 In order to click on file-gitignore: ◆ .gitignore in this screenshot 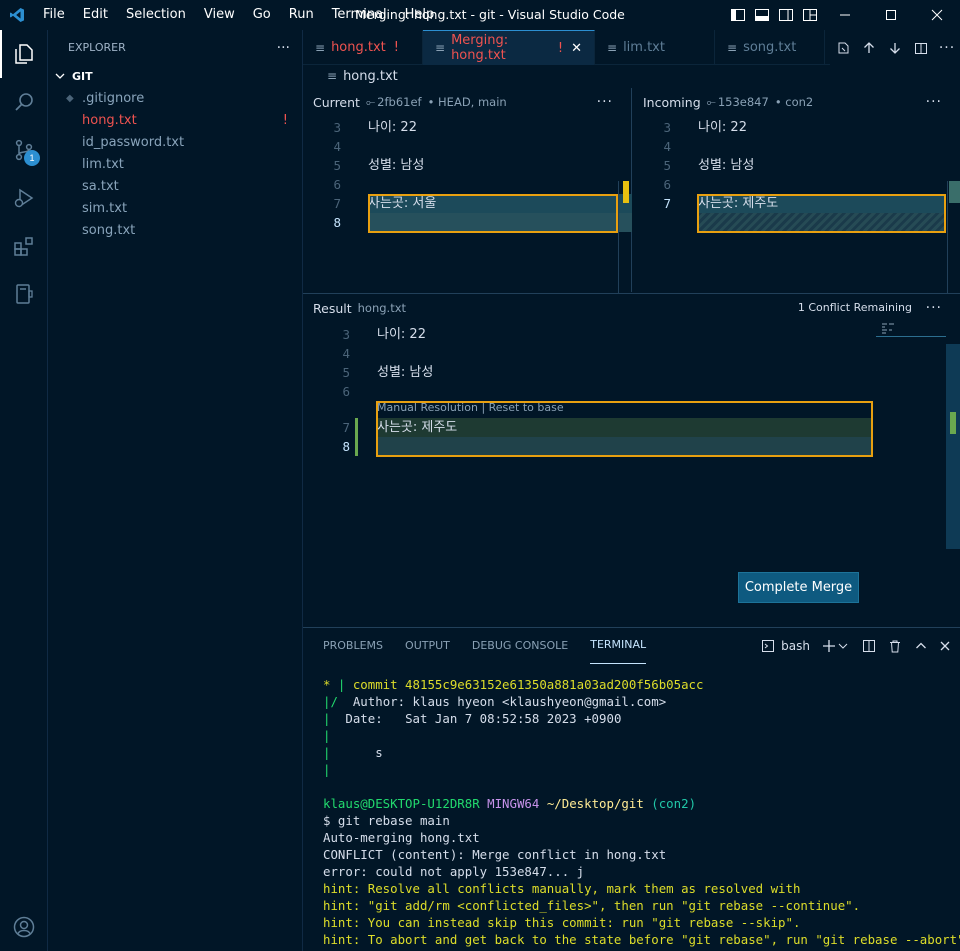, I will do `click(175, 98)`.